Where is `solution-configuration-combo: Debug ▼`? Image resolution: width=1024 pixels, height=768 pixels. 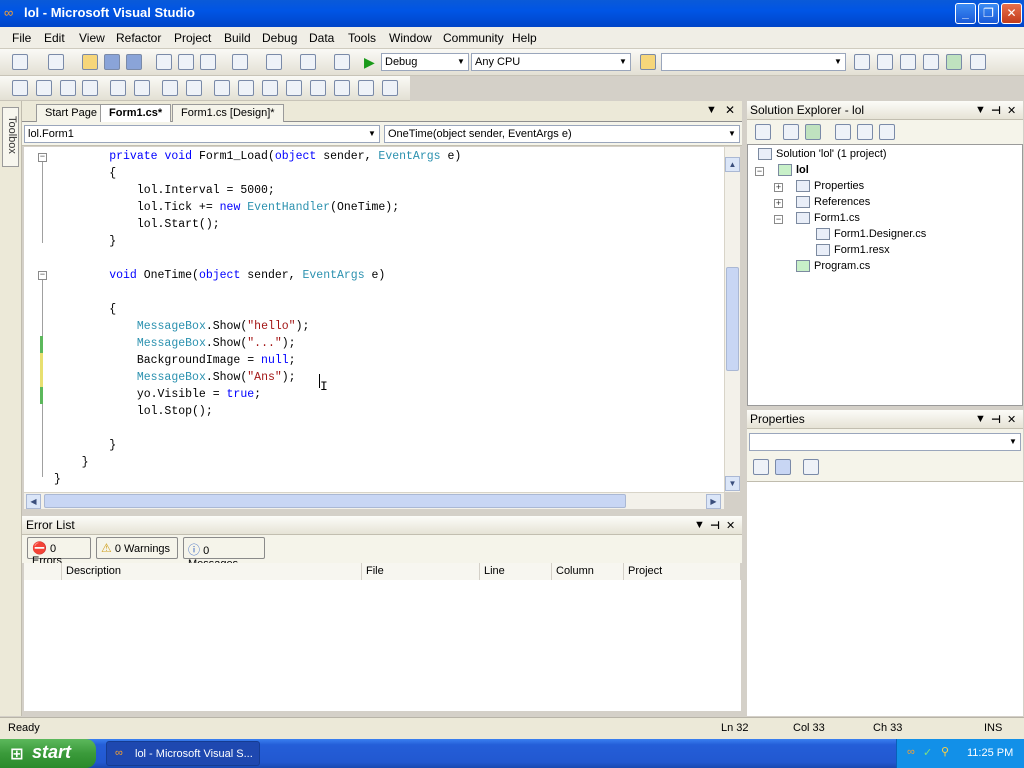 solution-configuration-combo: Debug ▼ is located at coordinates (425, 62).